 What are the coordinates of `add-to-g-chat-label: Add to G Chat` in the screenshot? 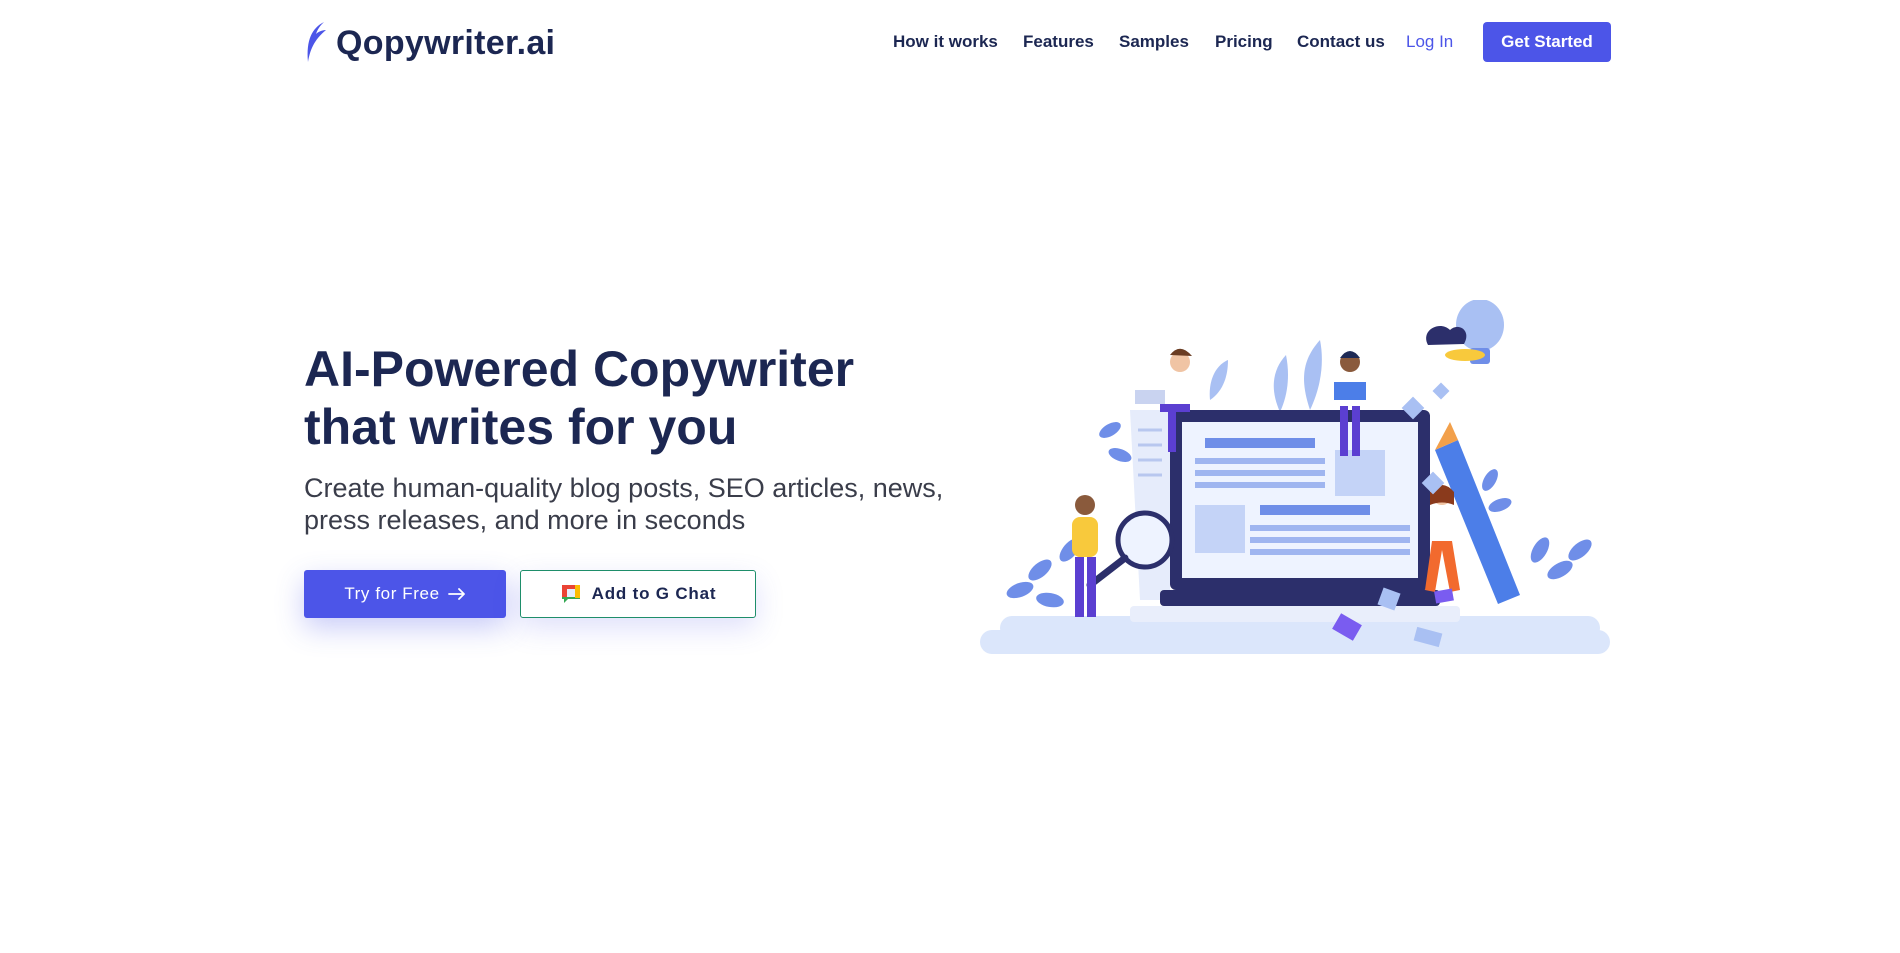 It's located at (654, 593).